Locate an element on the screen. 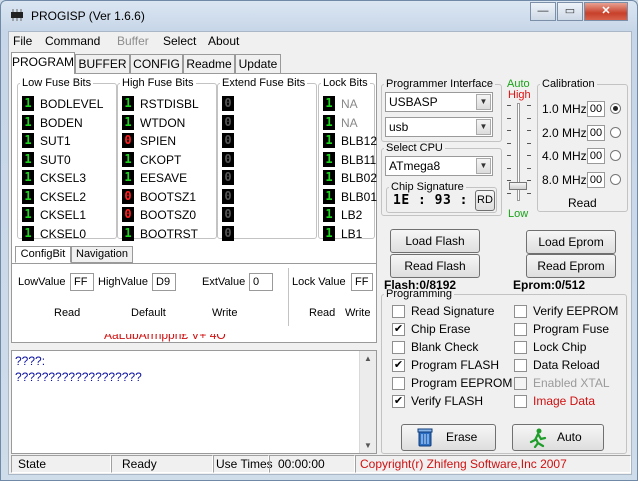 The image size is (638, 481). fuse-bit-row: 0 BOOTSZ1 is located at coordinates (170, 197).